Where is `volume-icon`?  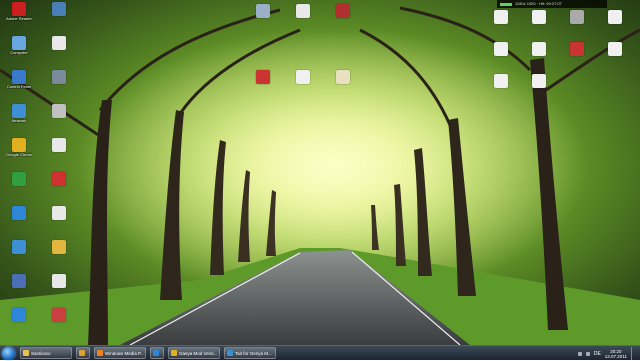
volume-icon is located at coordinates (587, 353).